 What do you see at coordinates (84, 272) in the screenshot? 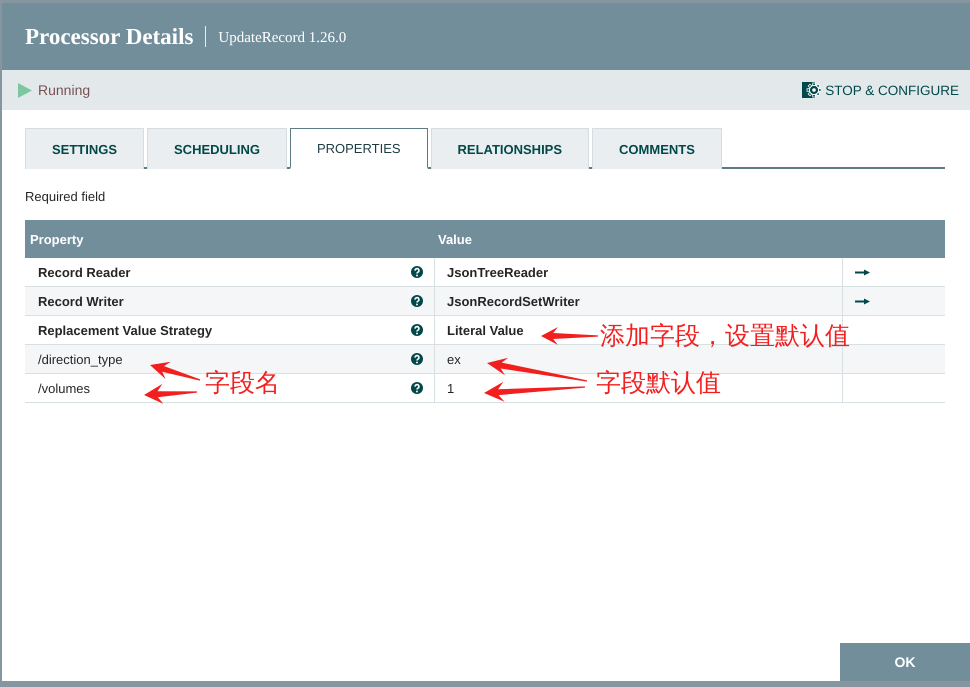
I see `property-name: Record Reader` at bounding box center [84, 272].